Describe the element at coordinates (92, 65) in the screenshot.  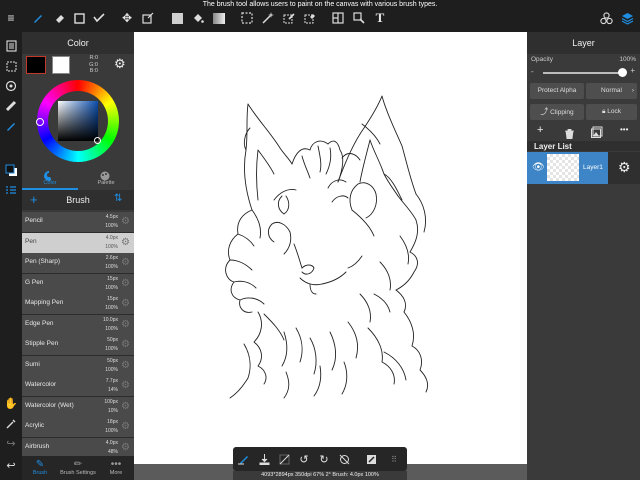
I see `rgb-readout: R:0 G:0 B:0` at that location.